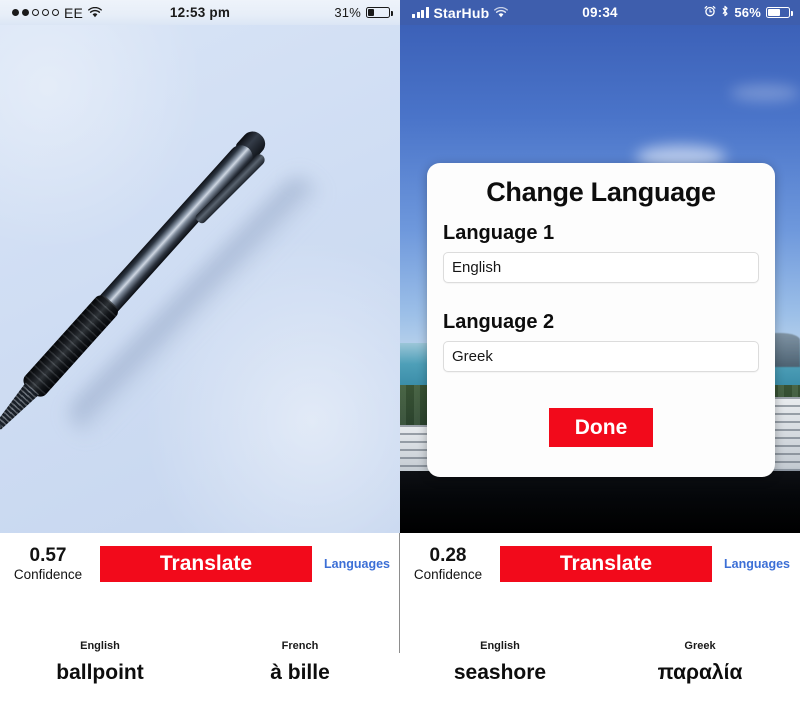 This screenshot has width=800, height=711. I want to click on language-1-label: Language 1, so click(499, 233).